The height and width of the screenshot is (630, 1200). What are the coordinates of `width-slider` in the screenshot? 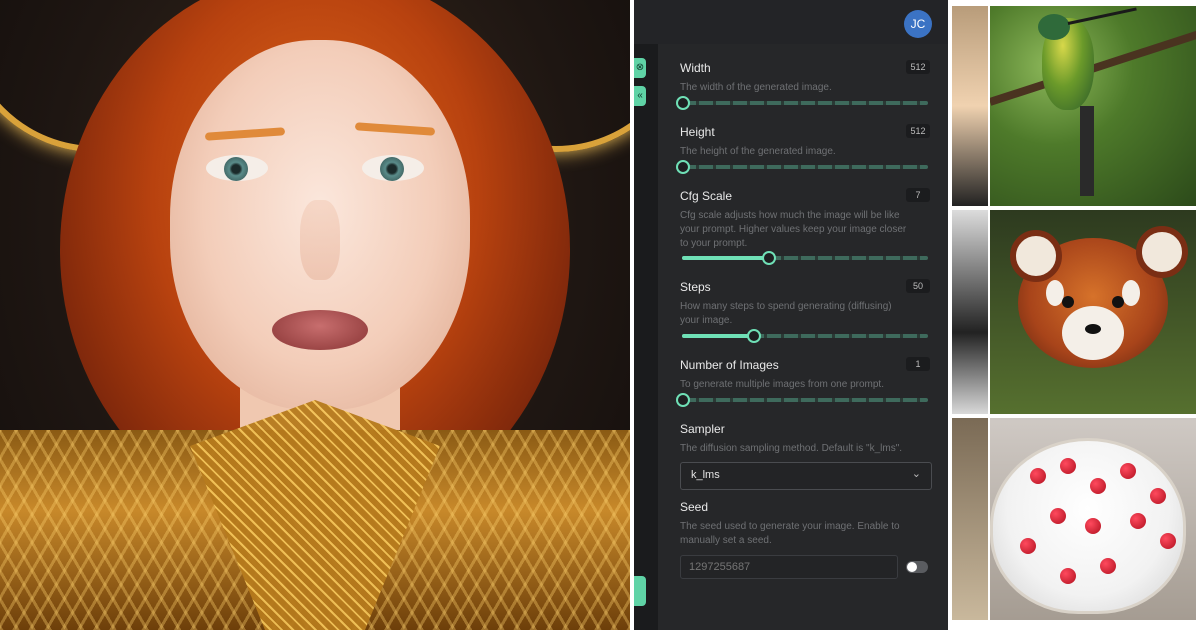 It's located at (802, 103).